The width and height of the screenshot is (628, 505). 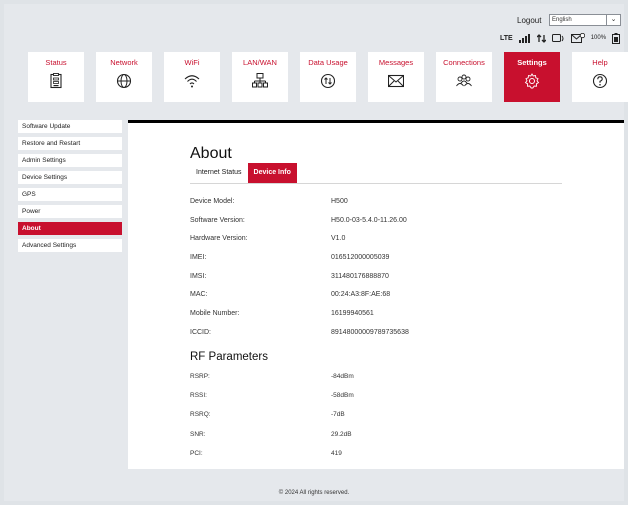 I want to click on nav-tile-label: Status, so click(x=56, y=62).